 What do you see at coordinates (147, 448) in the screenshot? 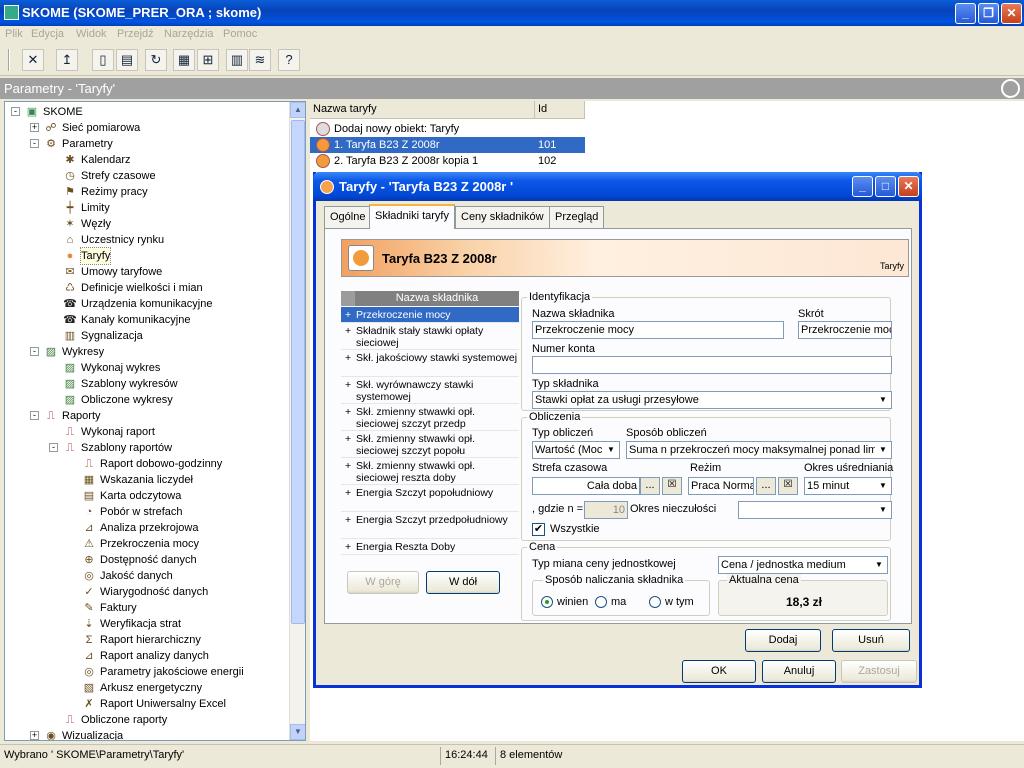
I see `tree-item-szablony-raportów: - ⎍ Szablony raportów` at bounding box center [147, 448].